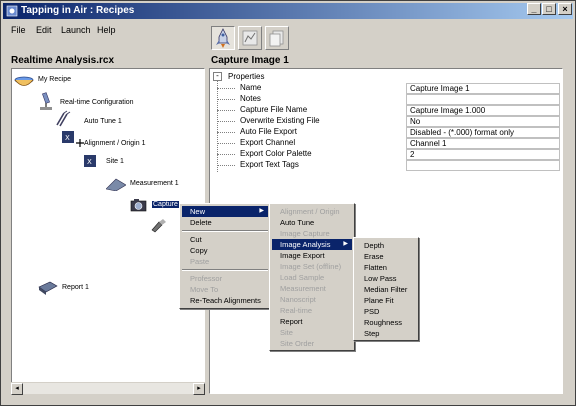 This screenshot has height=406, width=576. I want to click on pages-icon, so click(276, 38).